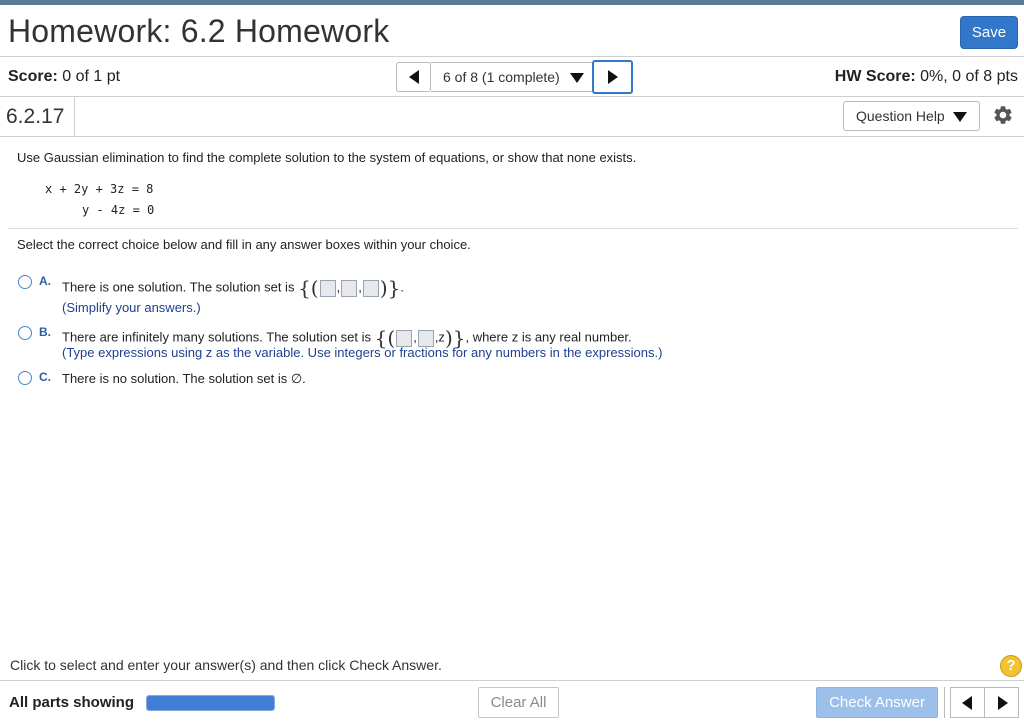 Image resolution: width=1024 pixels, height=722 pixels. I want to click on question-header: 6.2.17 Question Help, so click(512, 117).